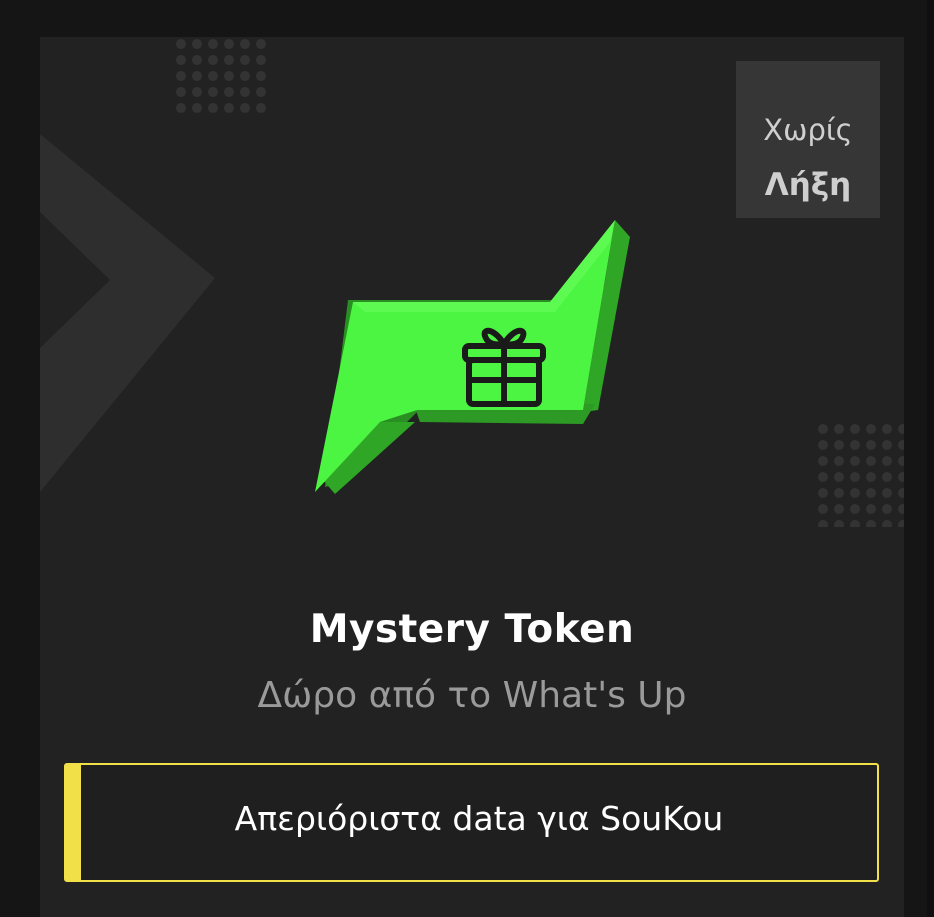 Image resolution: width=934 pixels, height=917 pixels. Describe the element at coordinates (127, 313) in the screenshot. I see `chevron-shape` at that location.